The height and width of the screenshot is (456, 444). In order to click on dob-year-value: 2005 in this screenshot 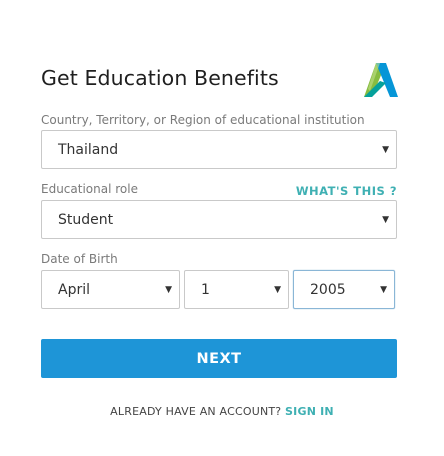, I will do `click(328, 289)`.